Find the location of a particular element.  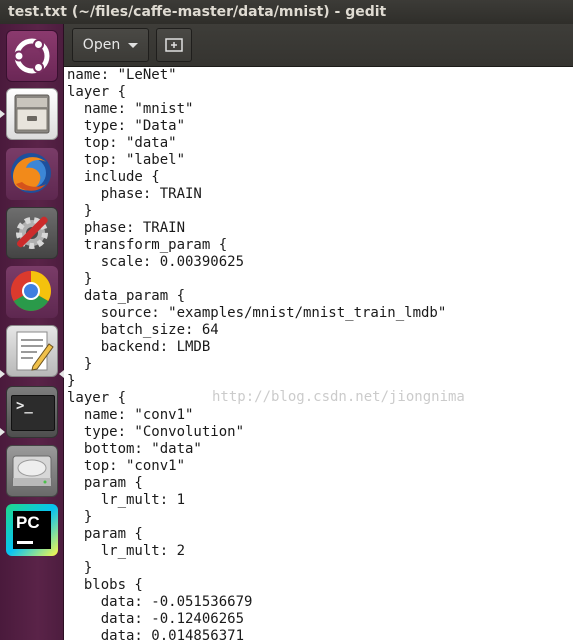

code-line: top: "label" is located at coordinates (126, 160).